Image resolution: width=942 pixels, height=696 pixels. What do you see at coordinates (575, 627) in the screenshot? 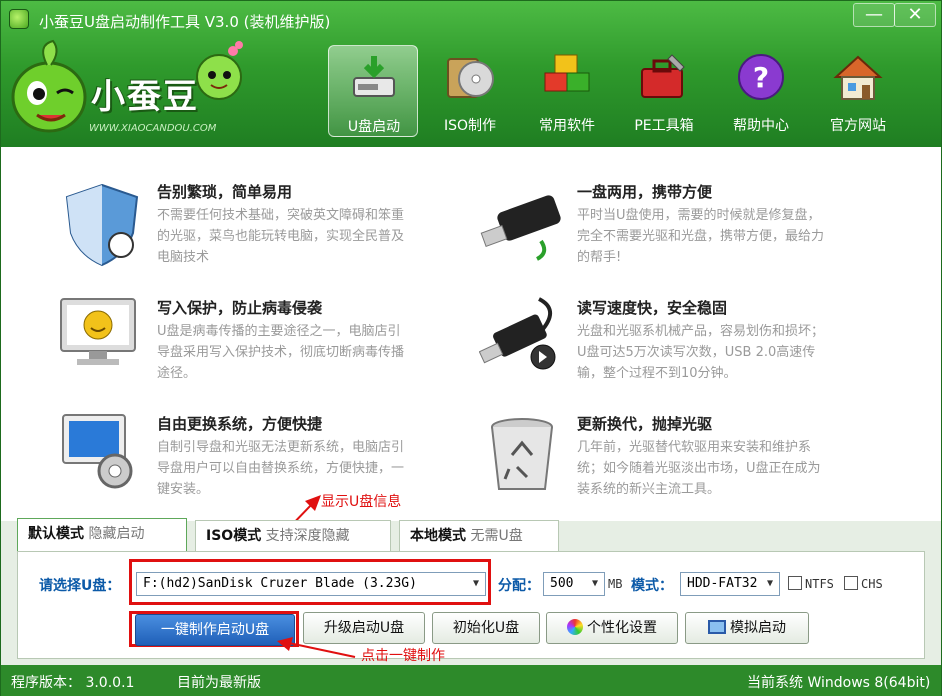
I see `color-wheel-icon` at bounding box center [575, 627].